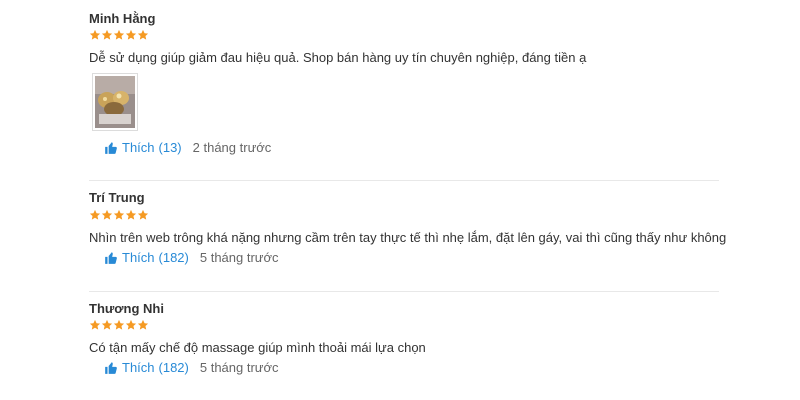 This screenshot has width=800, height=400. I want to click on reviewer-name: Minh Hằng, so click(122, 18).